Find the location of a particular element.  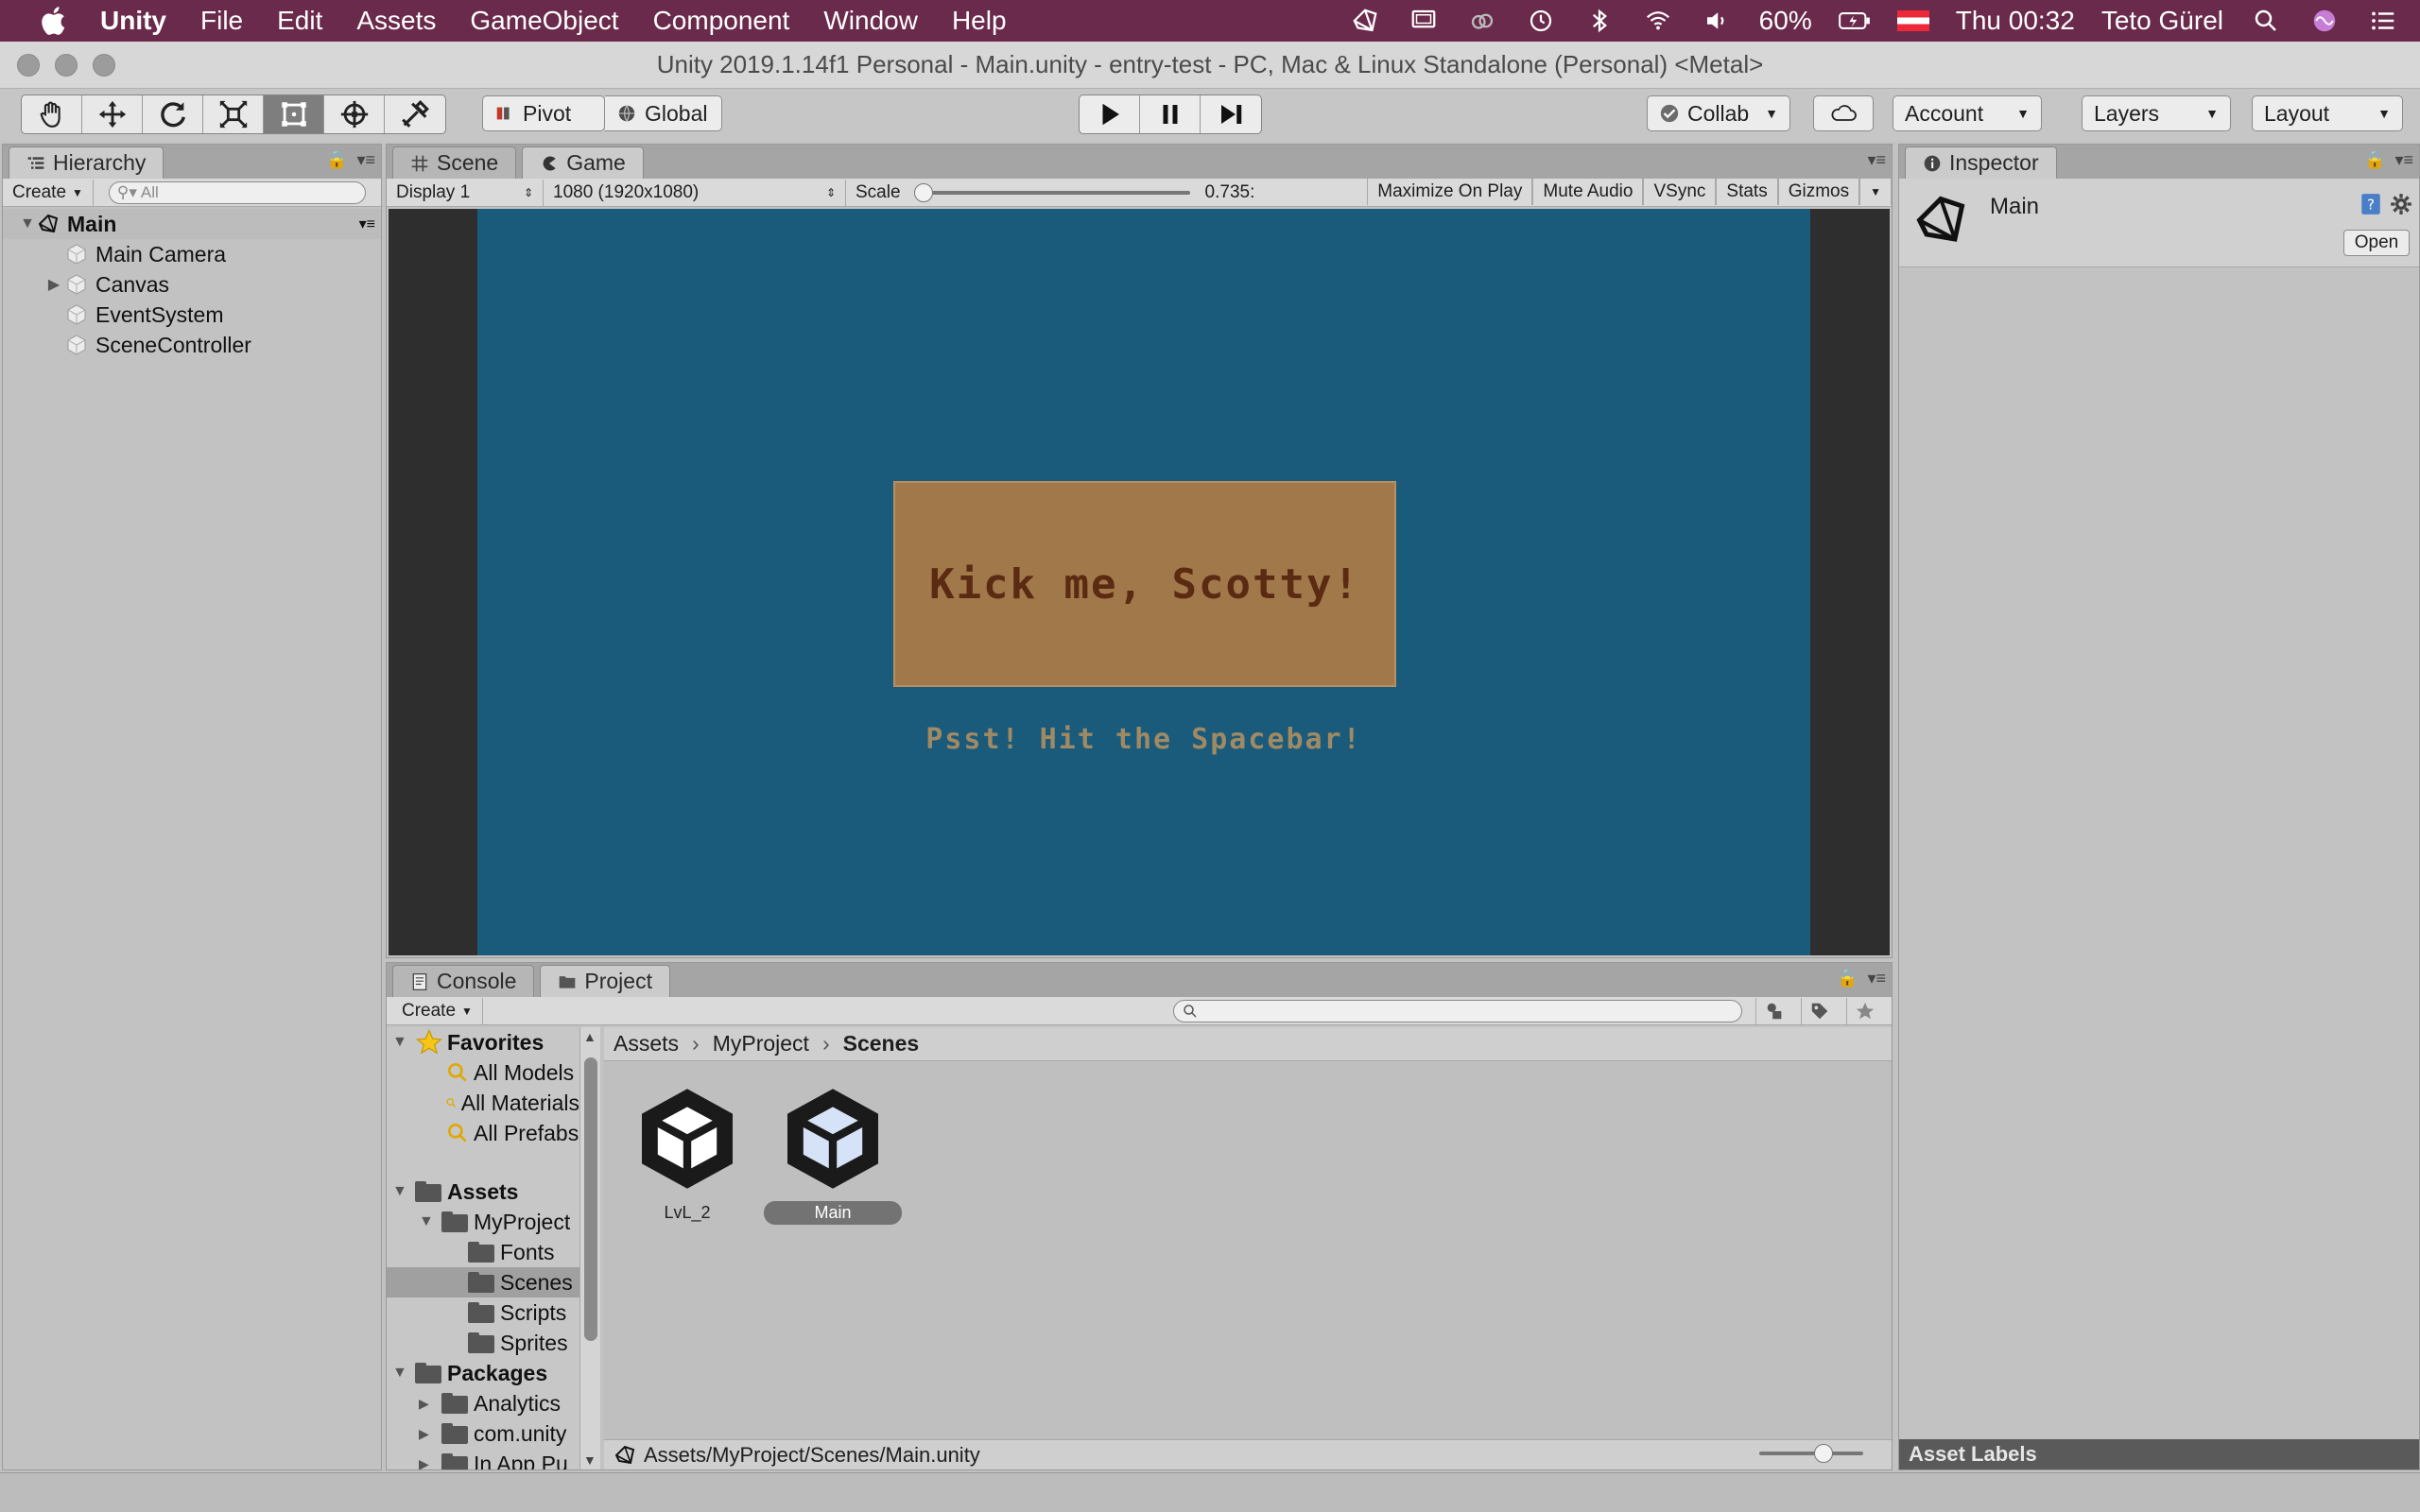

user-name: Teto Gürel is located at coordinates (2162, 21).